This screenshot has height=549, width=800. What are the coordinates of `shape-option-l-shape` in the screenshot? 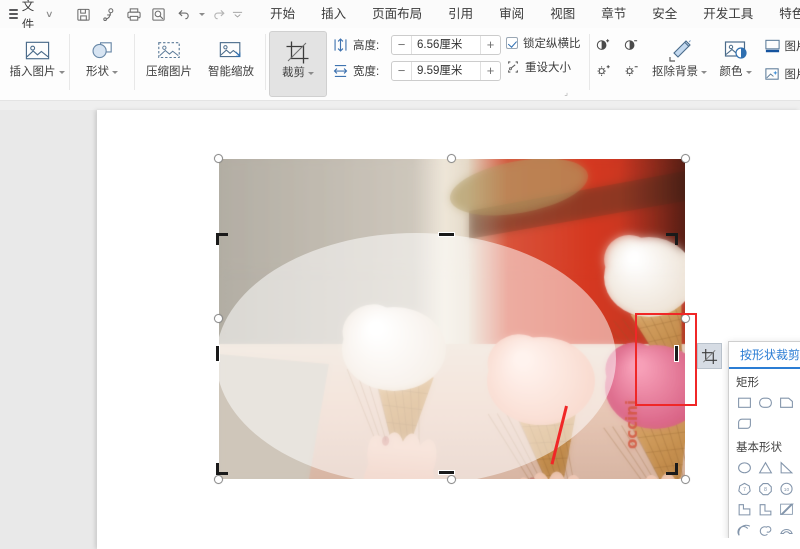 It's located at (765, 509).